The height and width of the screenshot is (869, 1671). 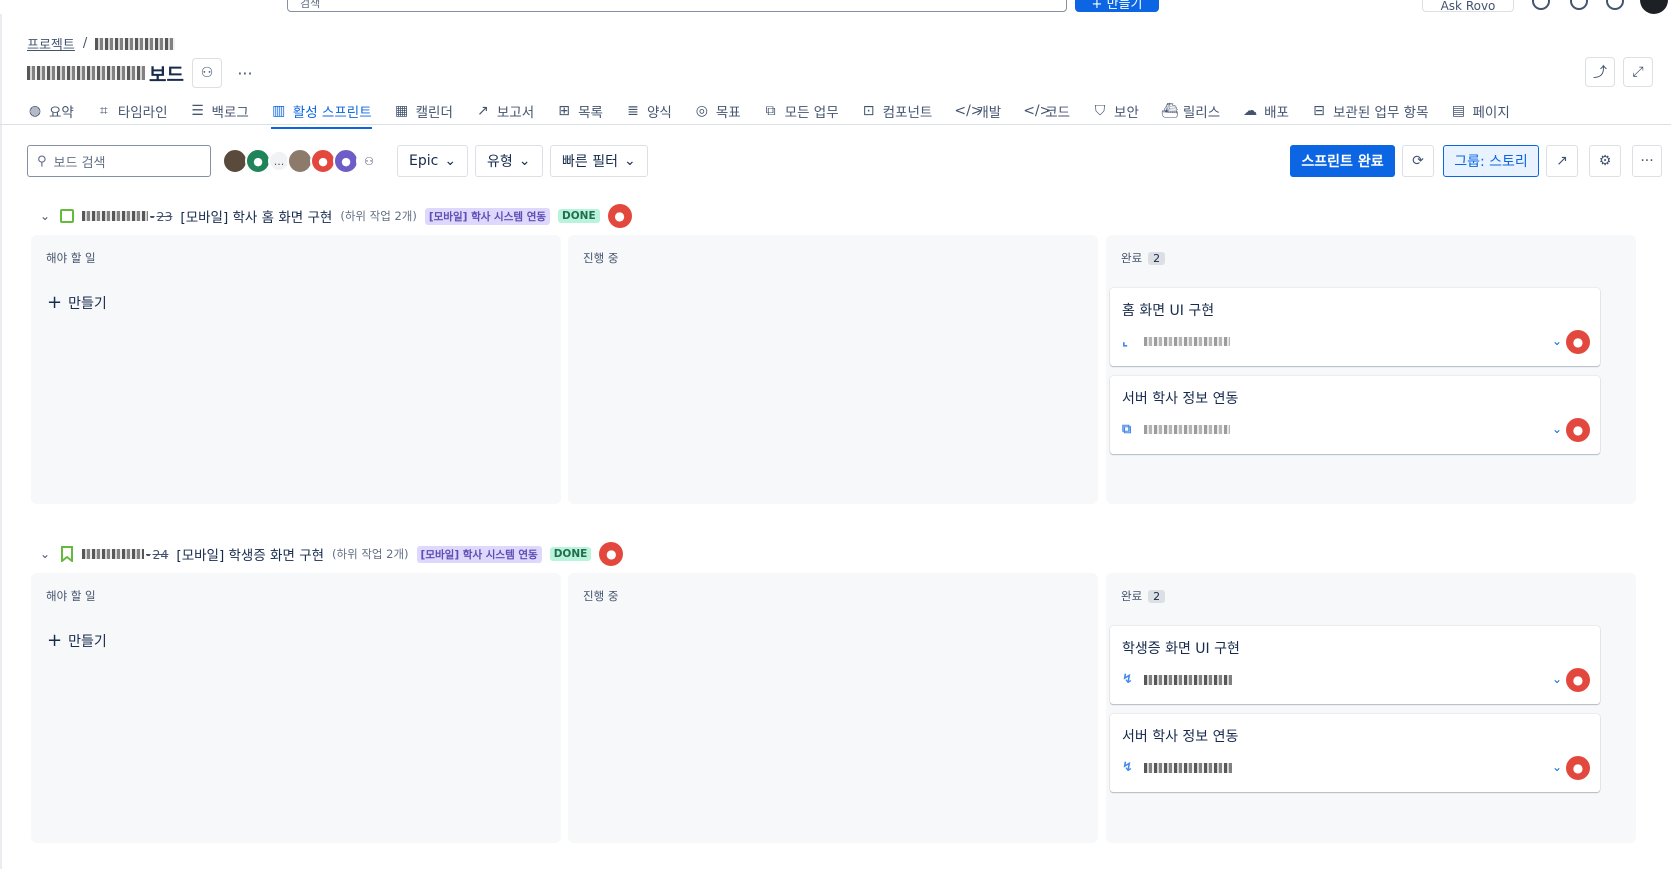 What do you see at coordinates (197, 111) in the screenshot?
I see `backlog-icon: ☰` at bounding box center [197, 111].